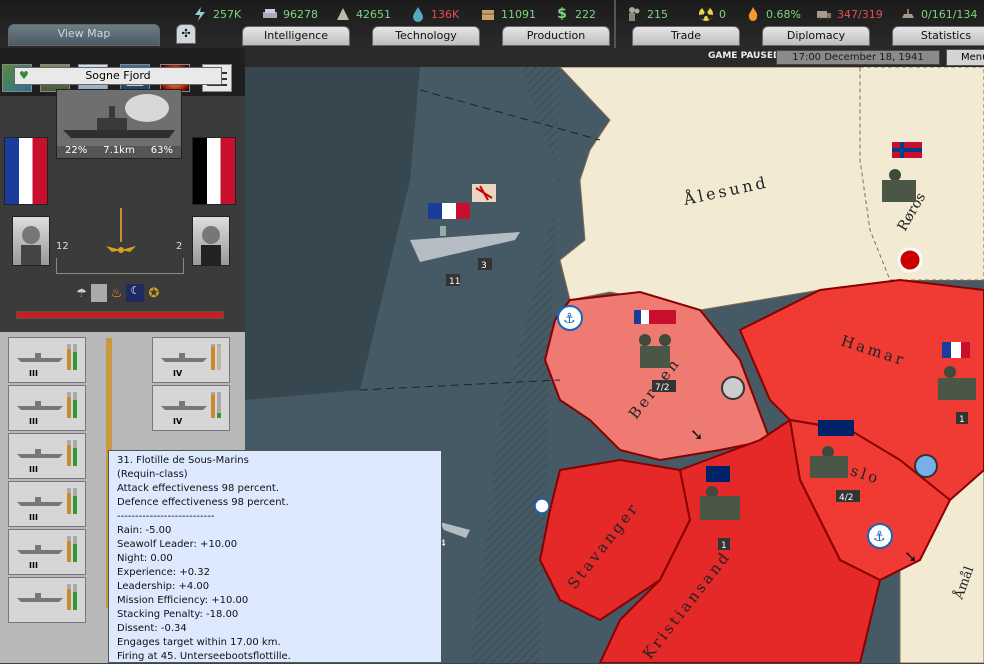 This screenshot has width=984, height=664. What do you see at coordinates (965, 57) in the screenshot?
I see `menu-button: Menu` at bounding box center [965, 57].